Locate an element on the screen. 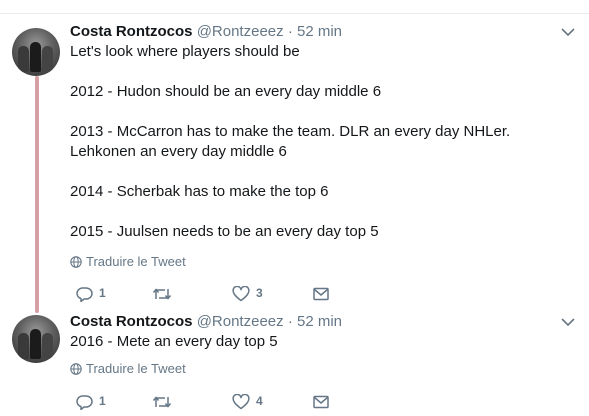 This screenshot has height=416, width=589. tweet-line: 2014 - Scherbak has to make the top 6 is located at coordinates (199, 191).